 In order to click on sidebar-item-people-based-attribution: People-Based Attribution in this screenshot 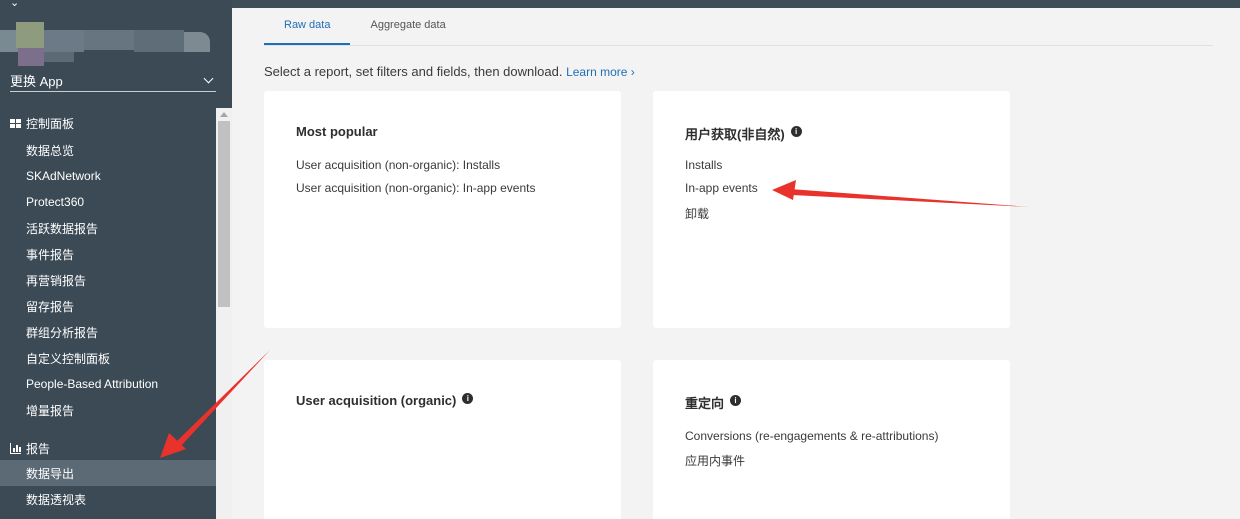, I will do `click(108, 384)`.